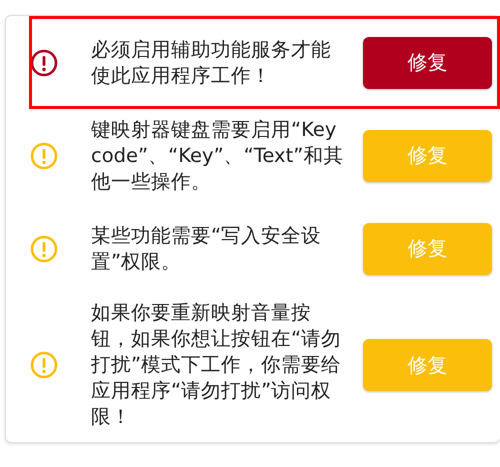 The image size is (500, 467). What do you see at coordinates (206, 248) in the screenshot?
I see `message-text: 某些功能需要“写入安全设置”权限。` at bounding box center [206, 248].